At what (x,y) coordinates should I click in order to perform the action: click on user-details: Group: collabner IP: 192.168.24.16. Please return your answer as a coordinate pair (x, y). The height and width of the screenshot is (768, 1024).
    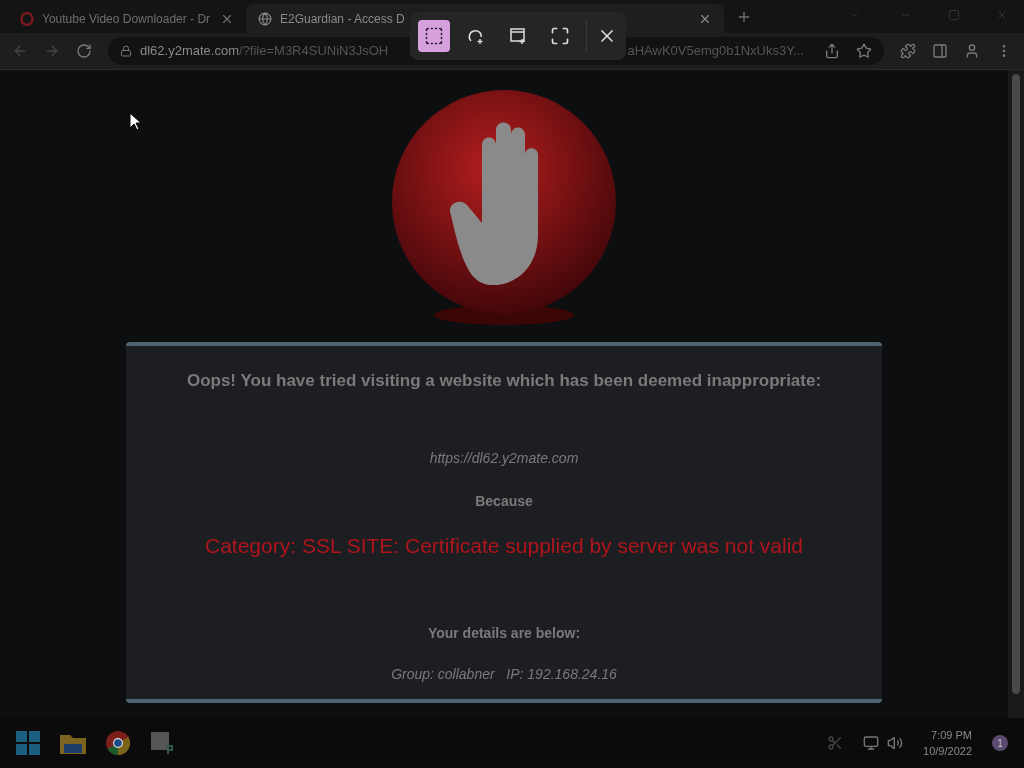
    Looking at the image, I should click on (504, 674).